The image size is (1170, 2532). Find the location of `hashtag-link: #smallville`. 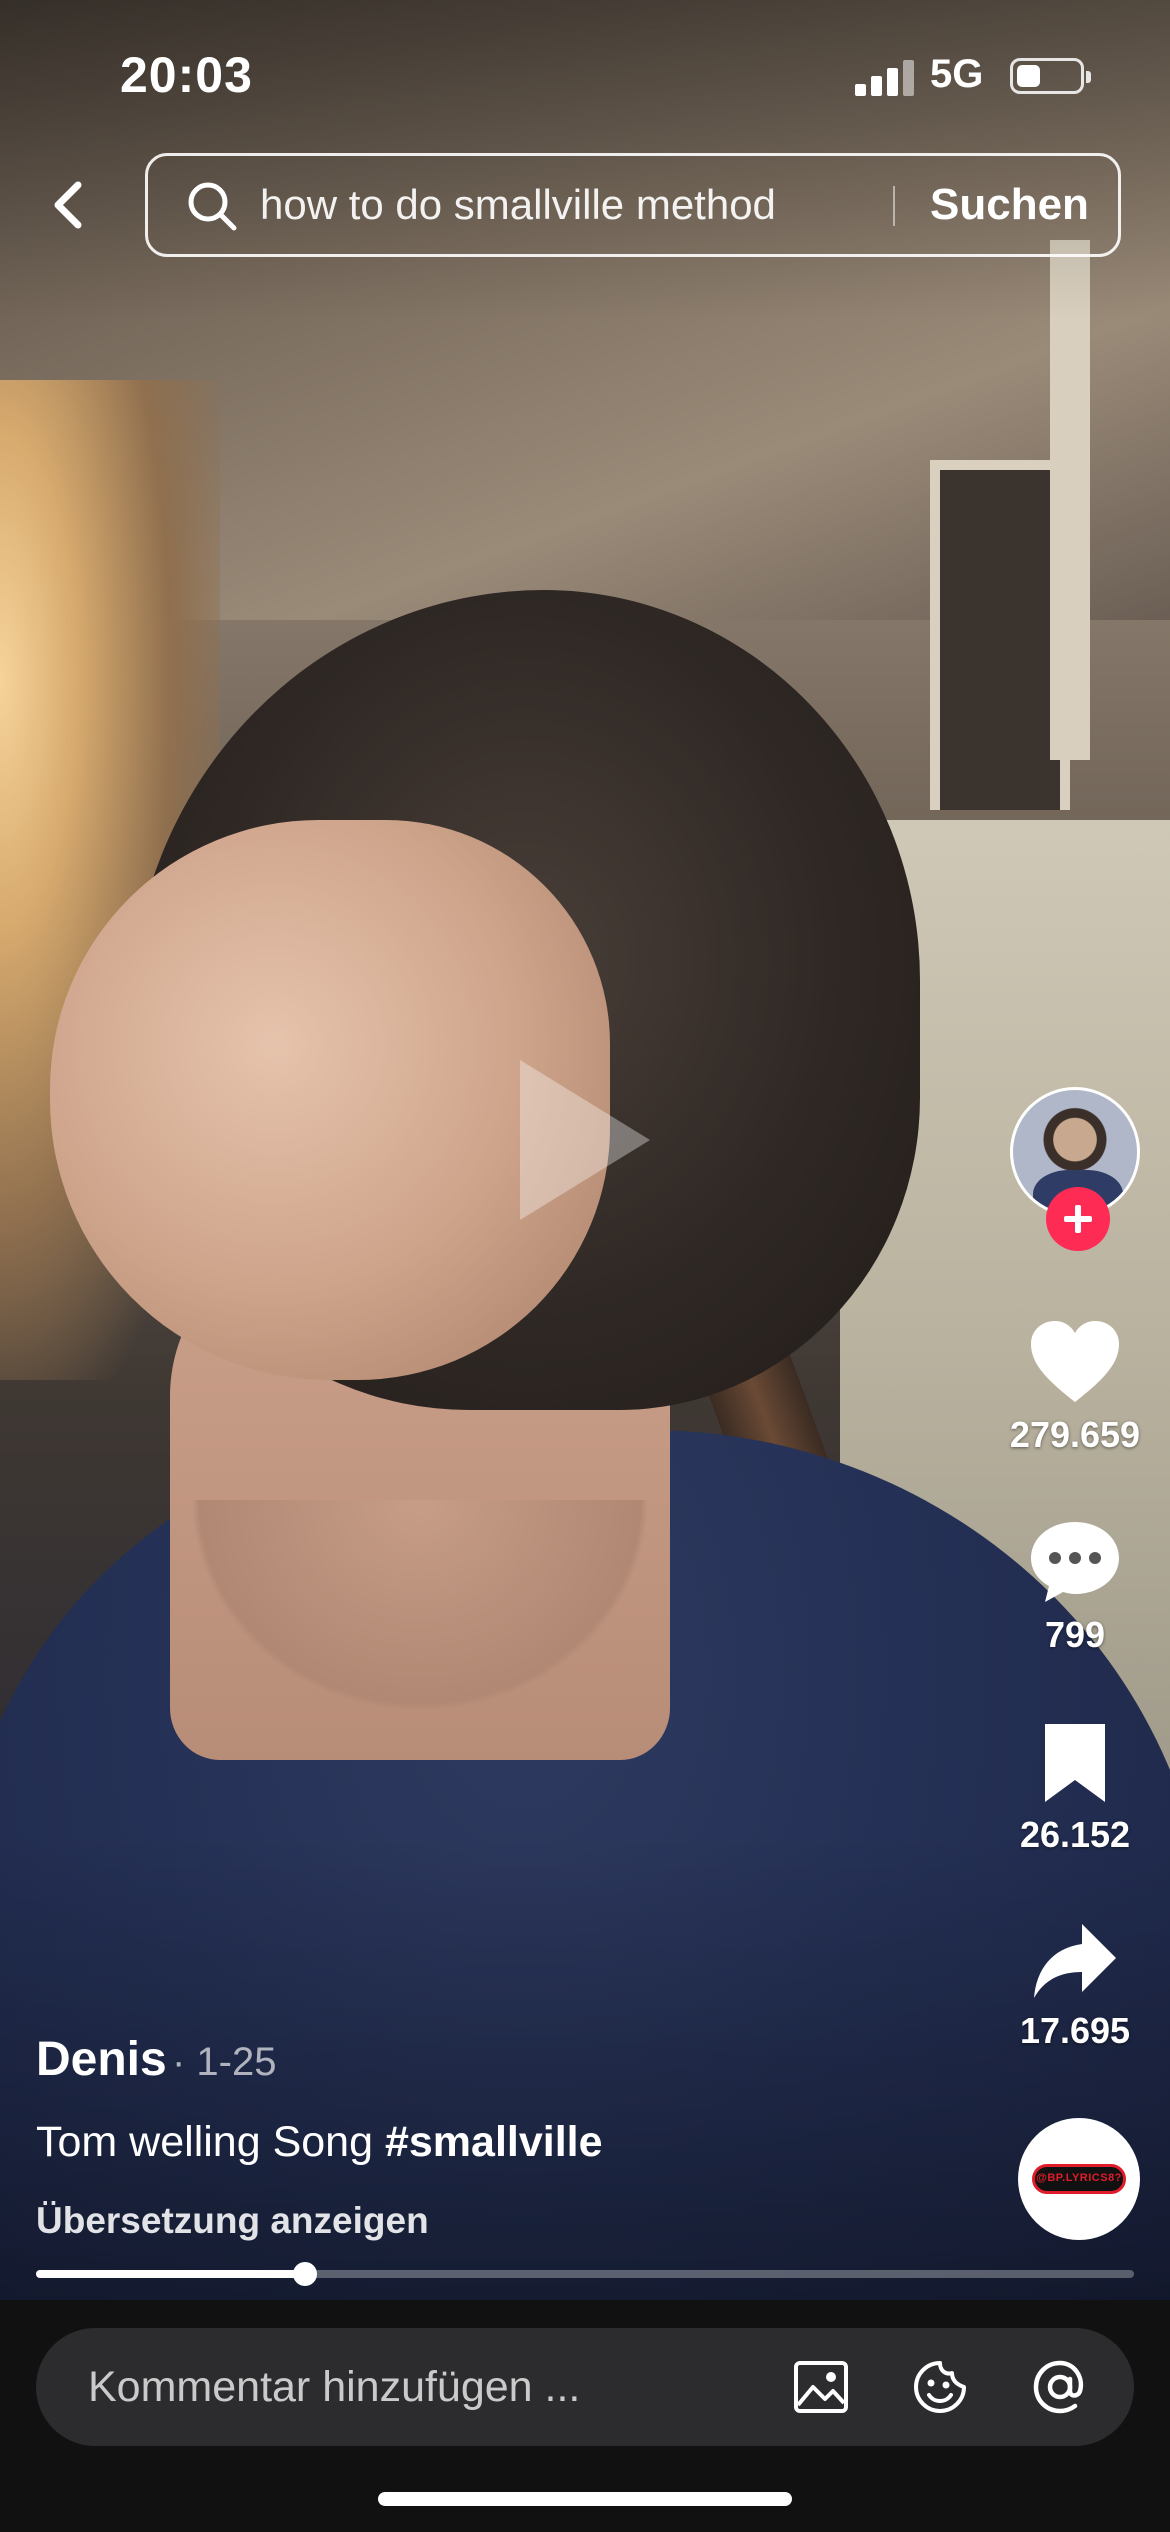

hashtag-link: #smallville is located at coordinates (494, 2142).